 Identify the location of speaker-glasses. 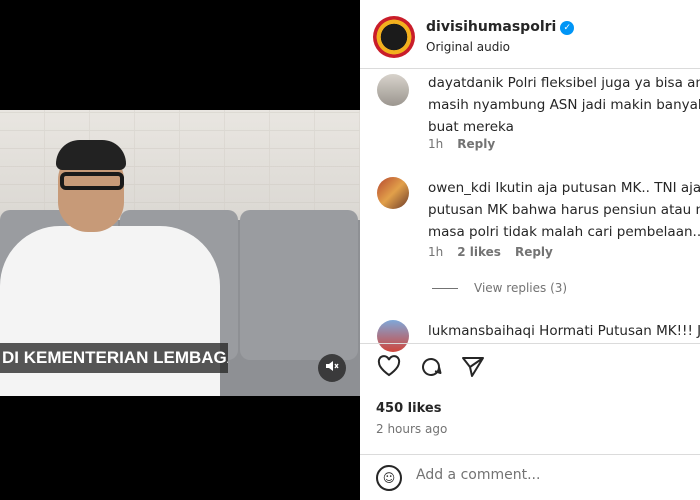
(92, 181).